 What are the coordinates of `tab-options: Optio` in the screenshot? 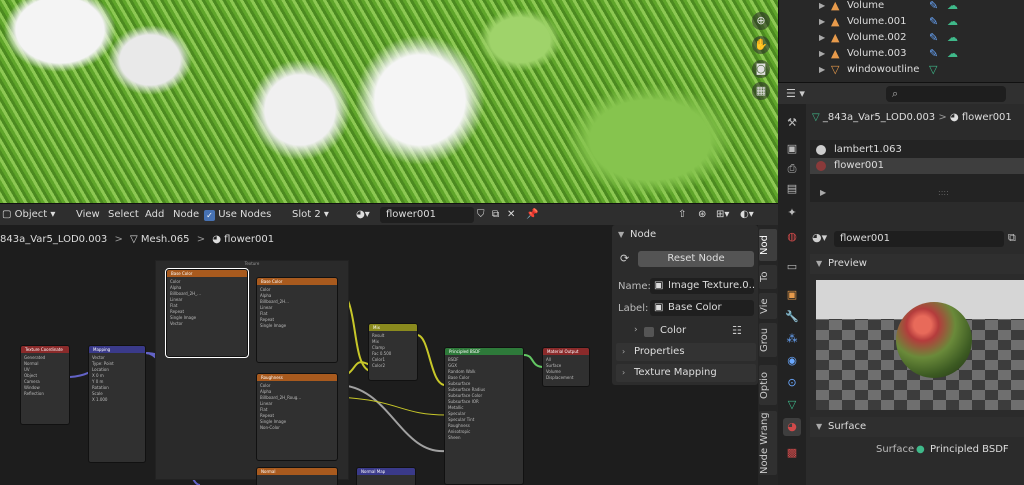 It's located at (768, 385).